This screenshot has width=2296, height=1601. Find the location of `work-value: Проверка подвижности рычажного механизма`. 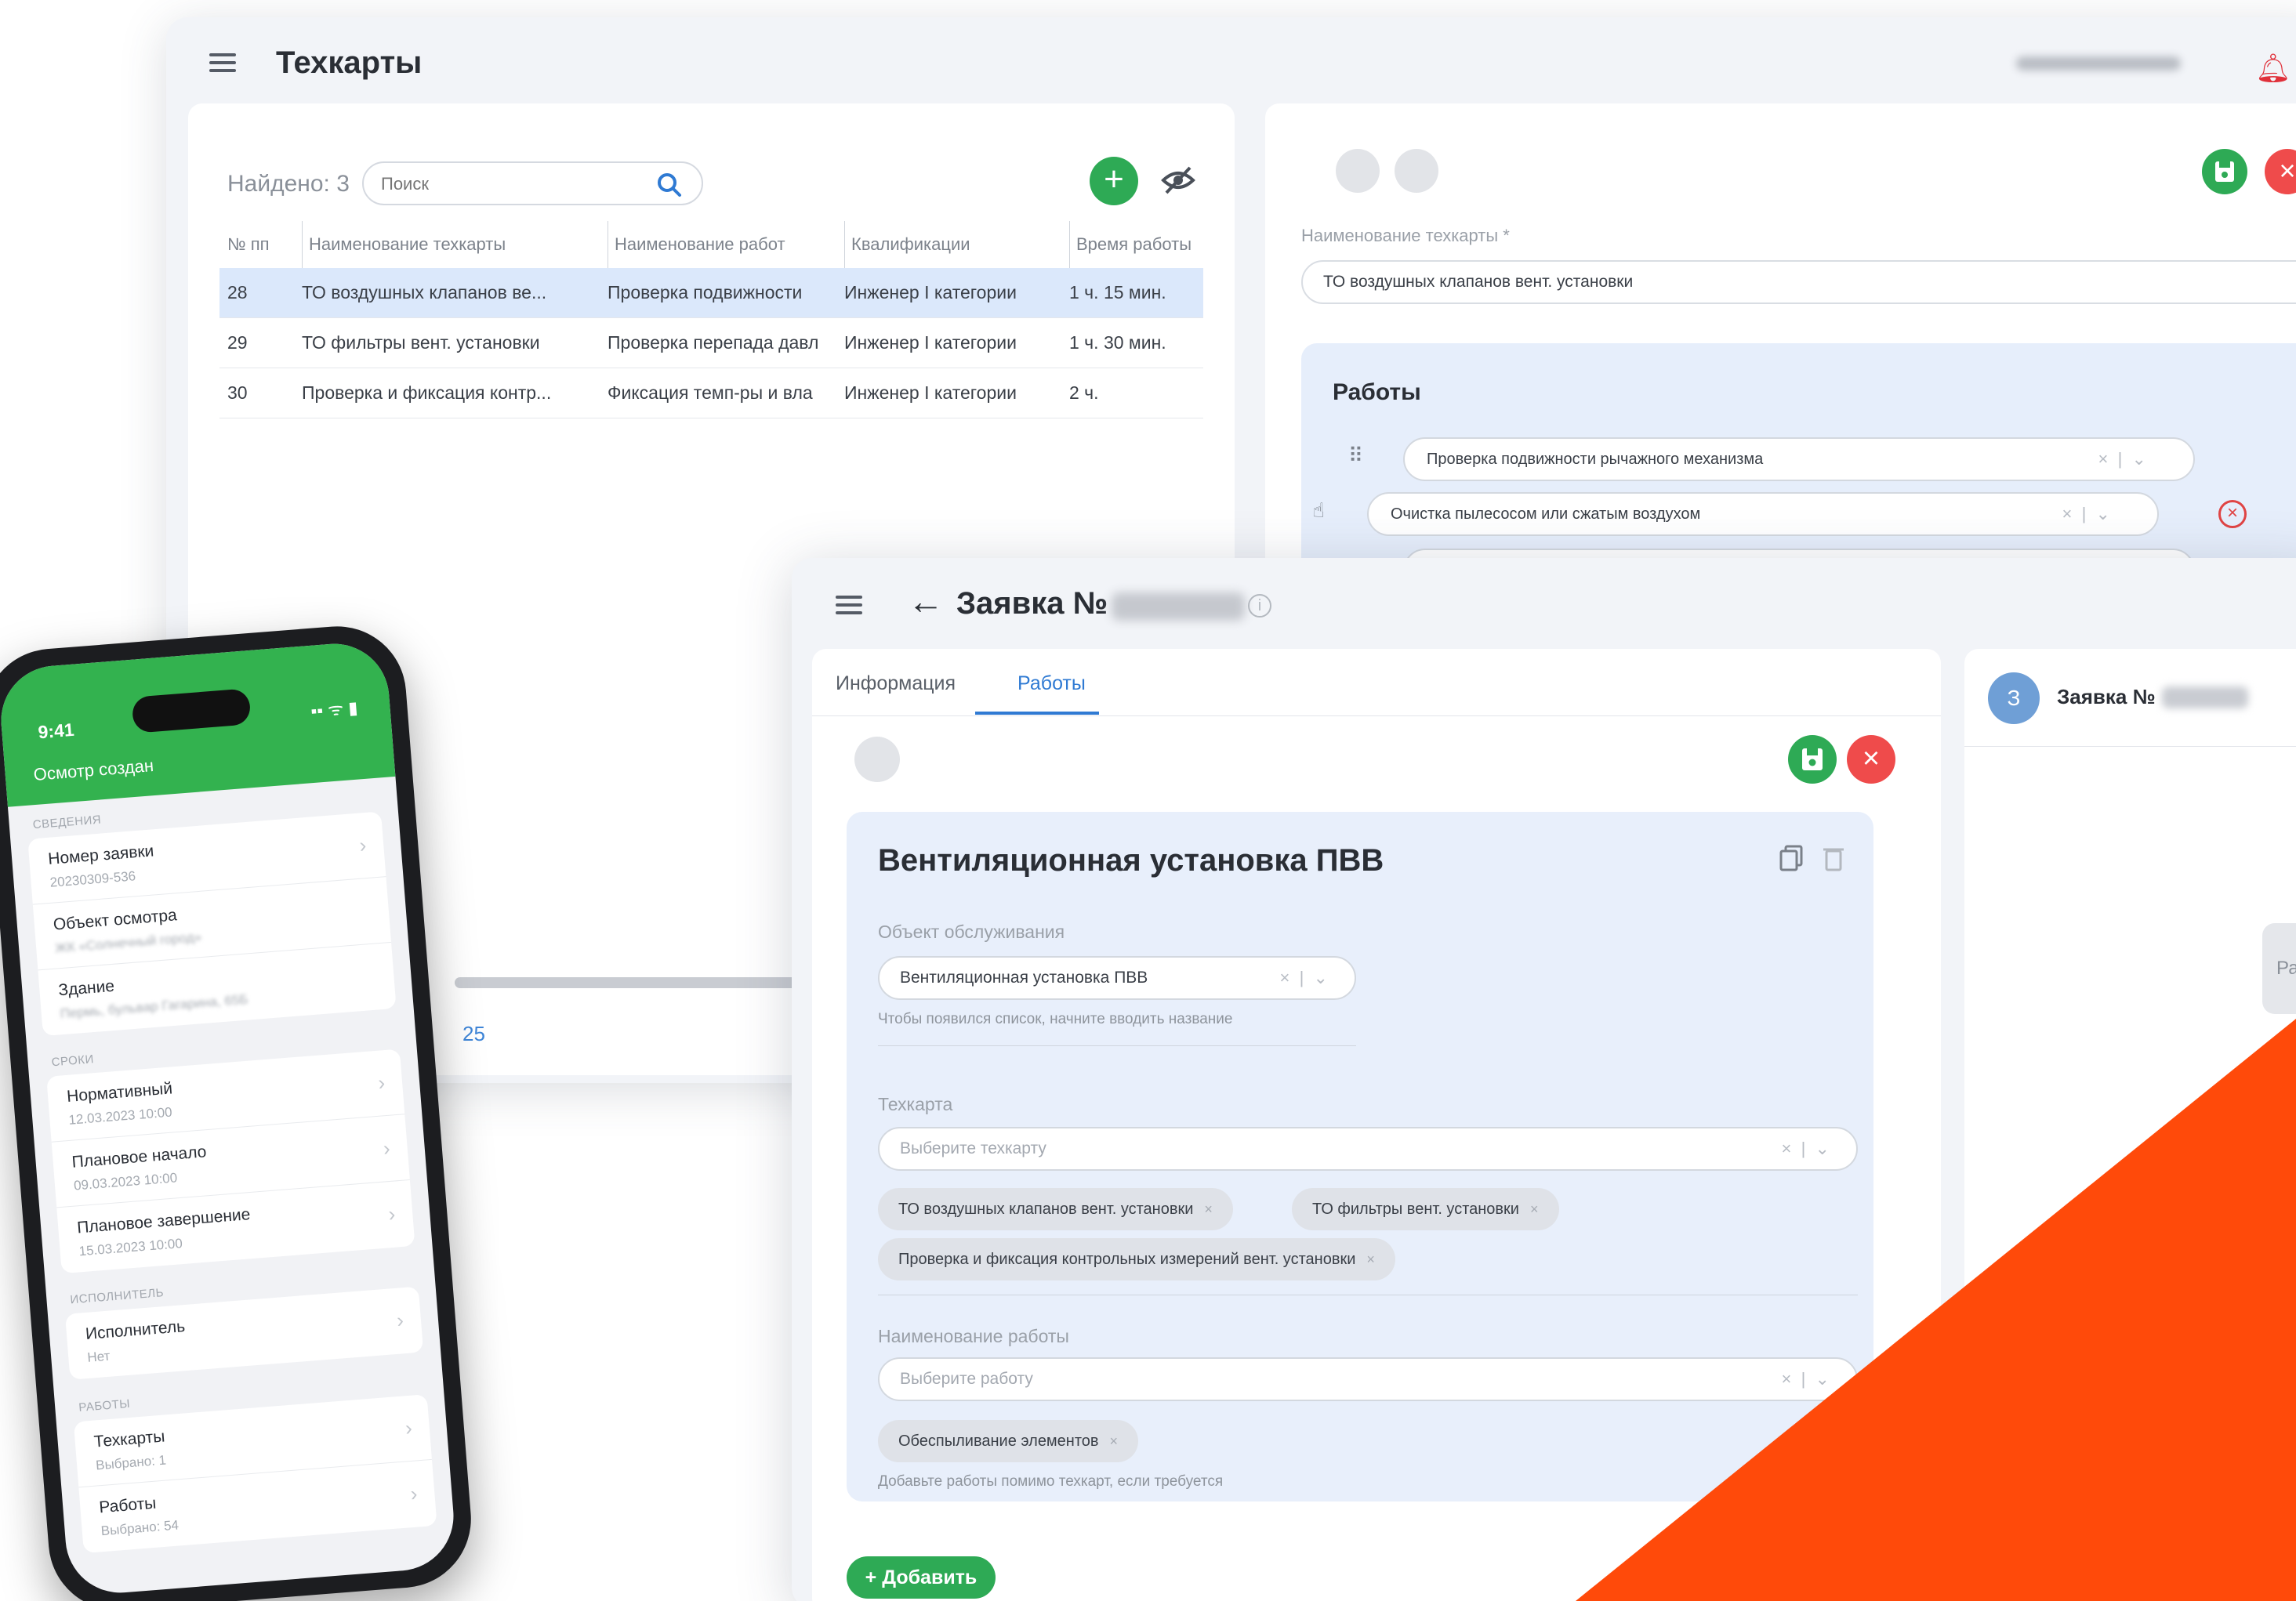

work-value: Проверка подвижности рычажного механизма is located at coordinates (1595, 459).